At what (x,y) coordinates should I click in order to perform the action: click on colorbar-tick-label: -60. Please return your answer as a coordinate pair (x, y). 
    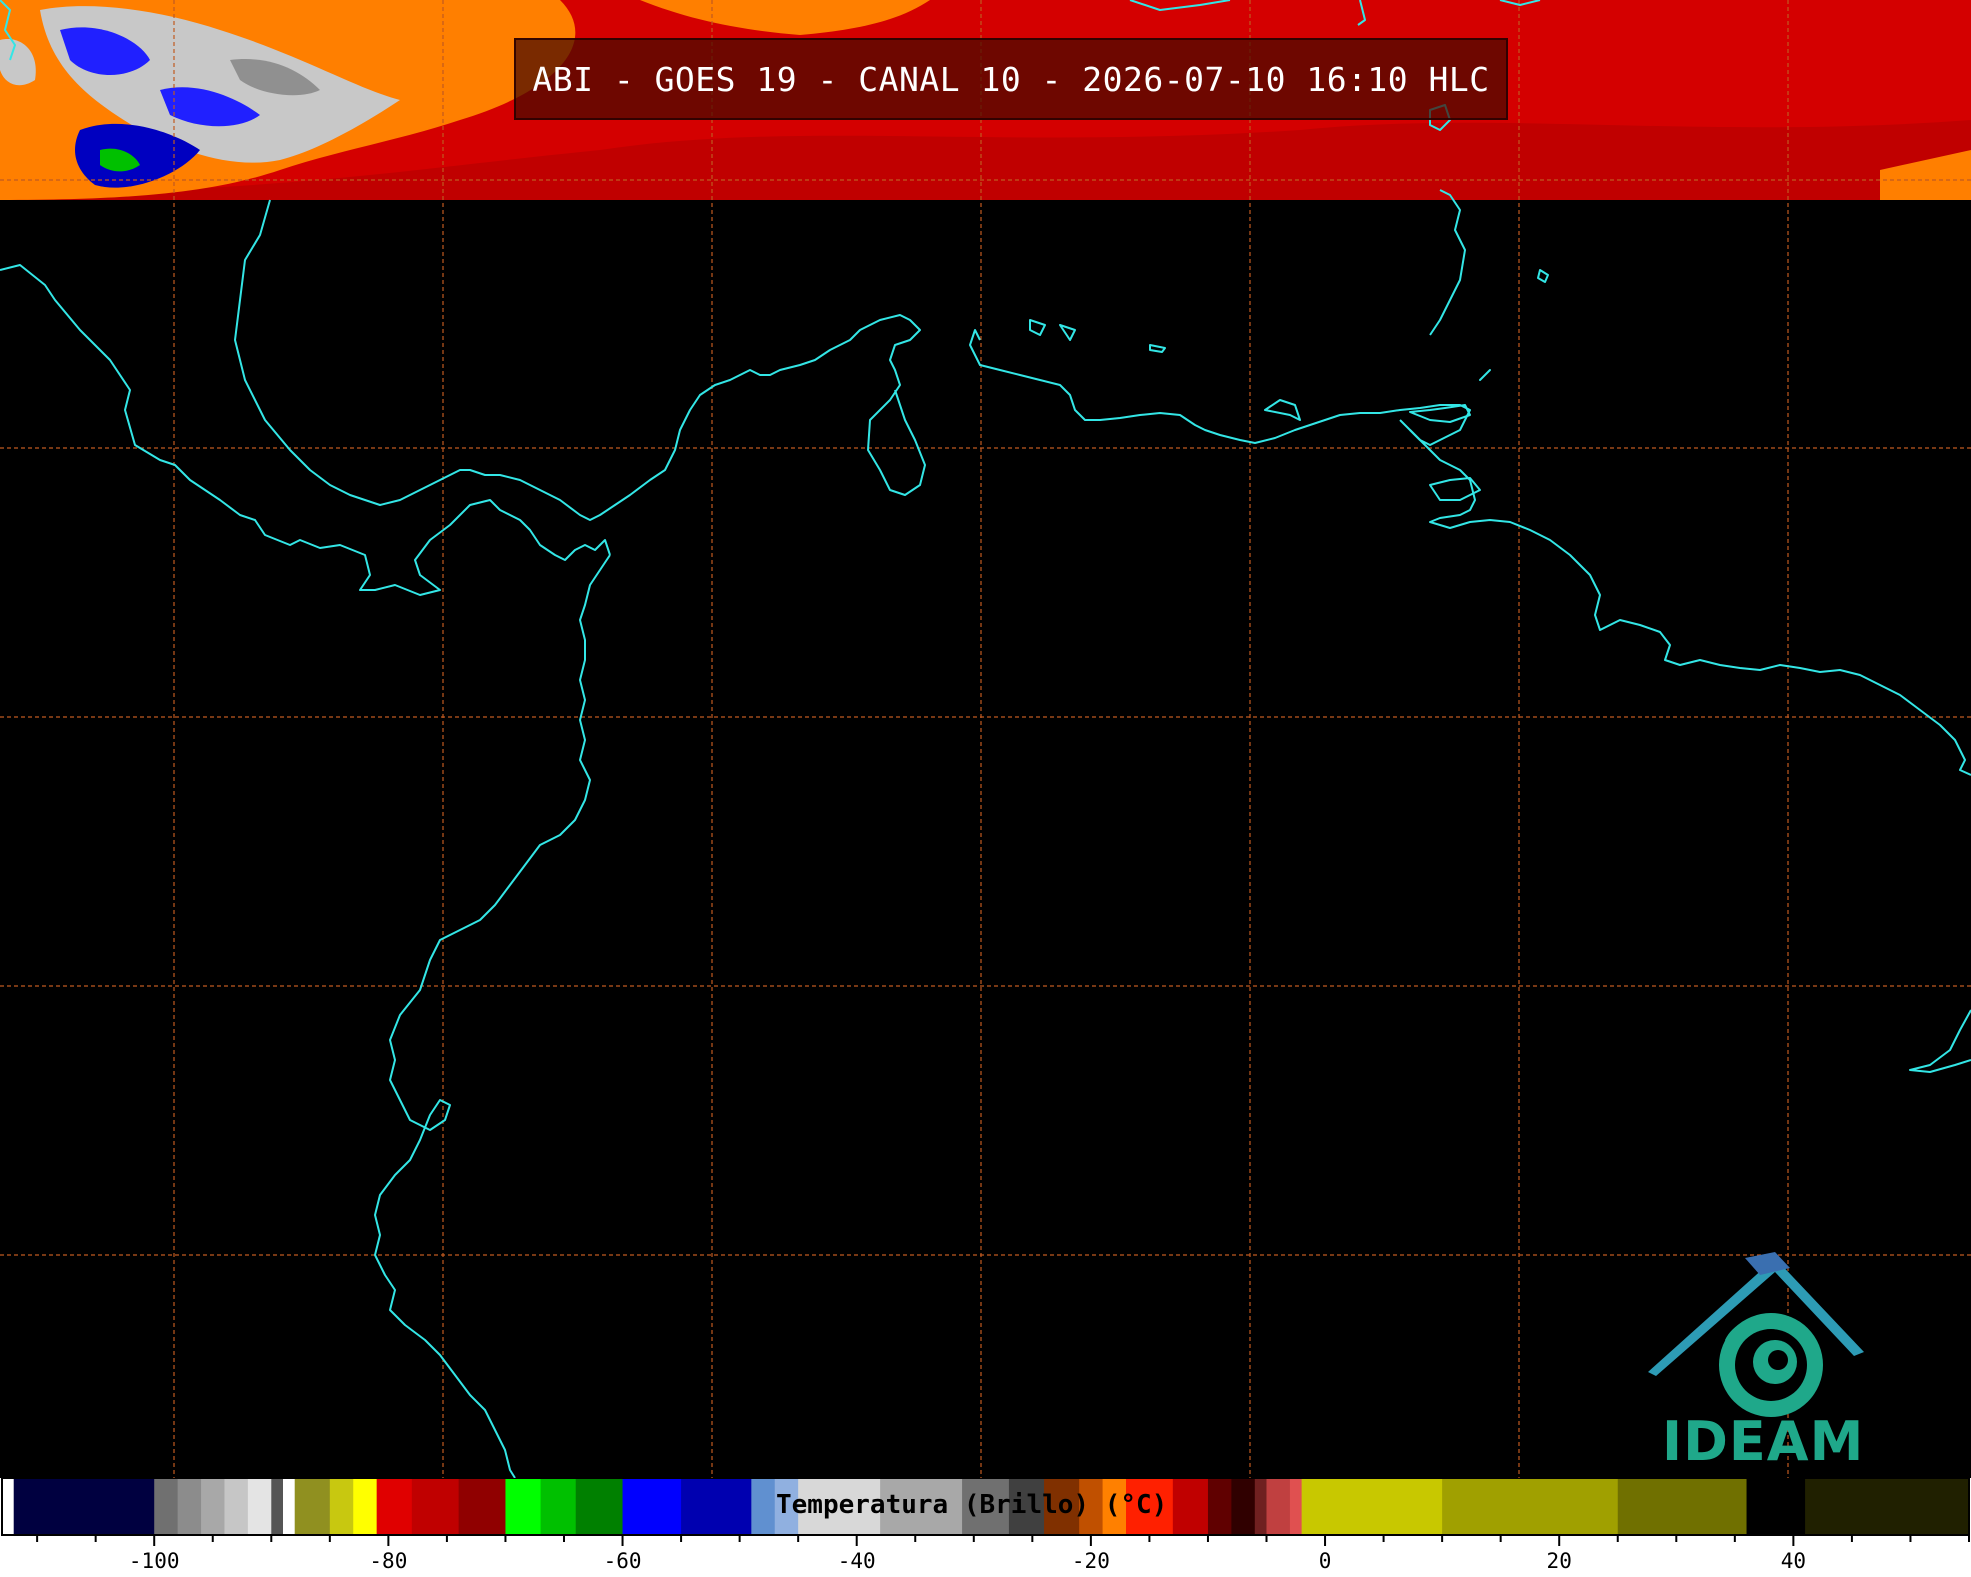
    Looking at the image, I should click on (623, 1561).